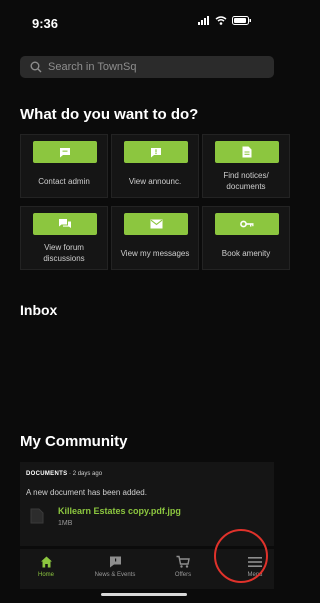  Describe the element at coordinates (183, 569) in the screenshot. I see `tab-offers: Offers` at that location.